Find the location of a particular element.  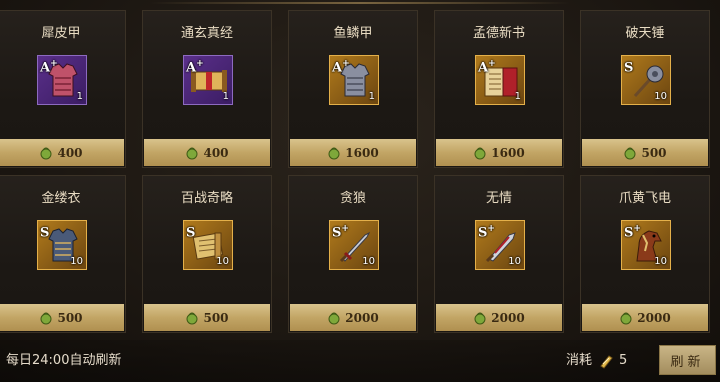

shop-item-card: 破天锤 S 10 500 is located at coordinates (645, 89).